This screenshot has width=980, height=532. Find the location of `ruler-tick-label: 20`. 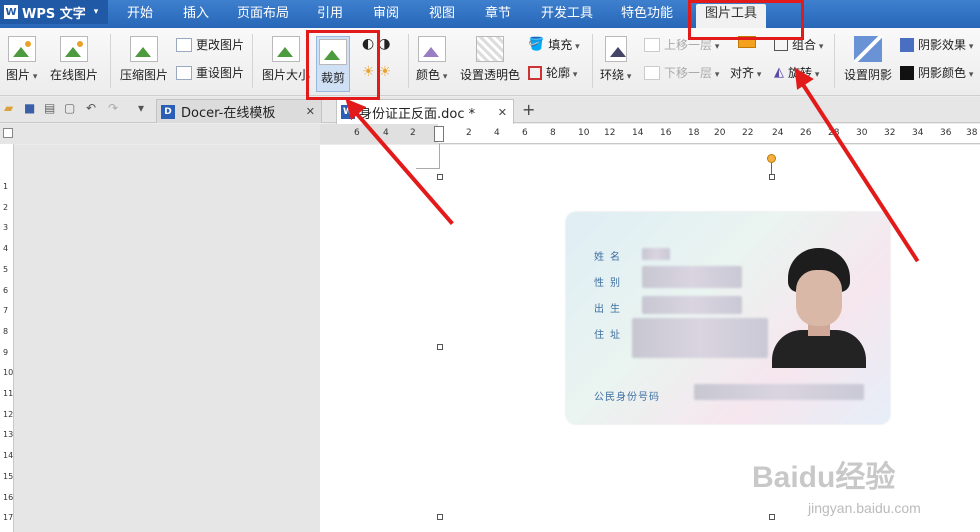

ruler-tick-label: 20 is located at coordinates (720, 133).